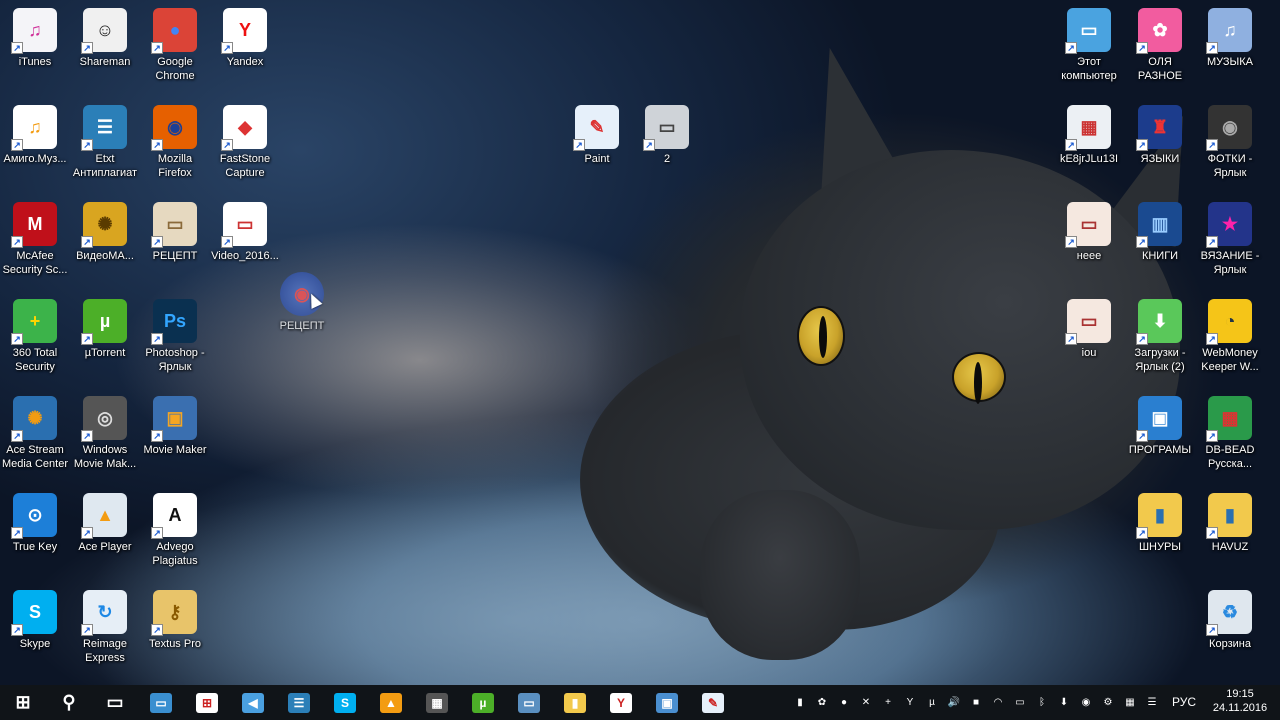  Describe the element at coordinates (175, 426) in the screenshot. I see `desktop-icon: ▣ ↗ Movie Maker` at that location.